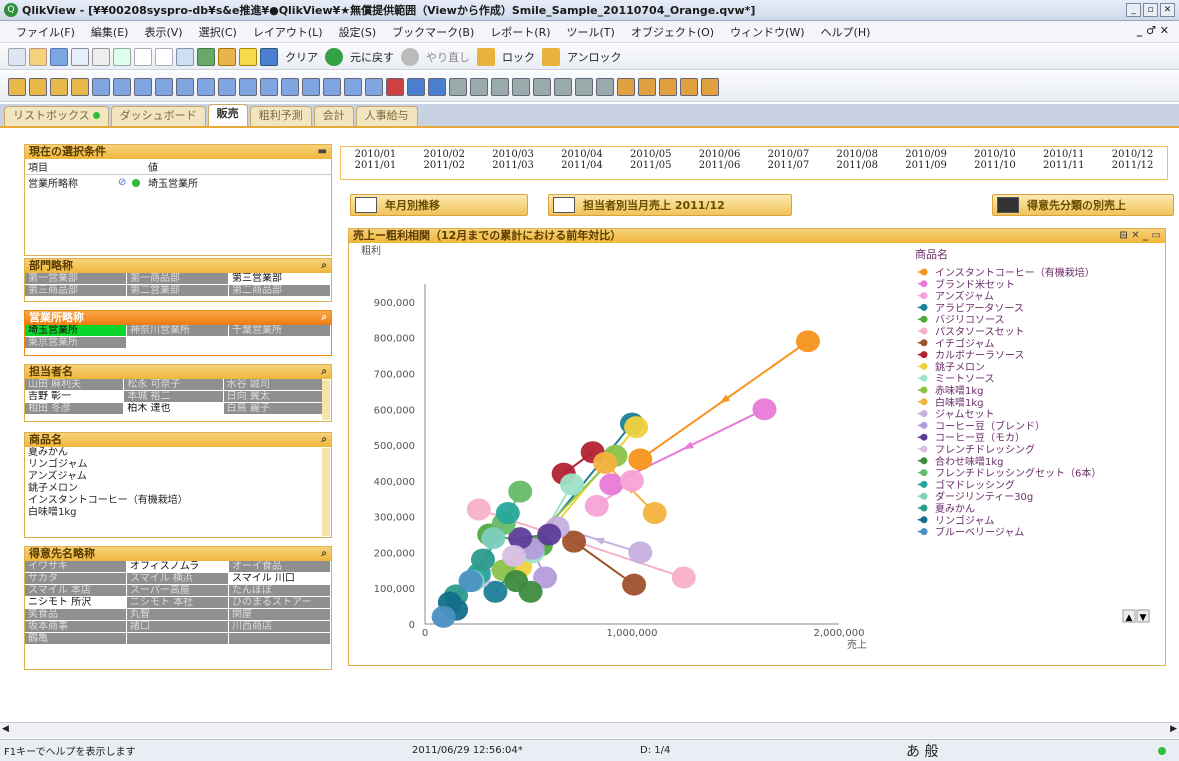 The width and height of the screenshot is (1179, 761). What do you see at coordinates (280, 615) in the screenshot?
I see `list-item: 関屋` at bounding box center [280, 615].